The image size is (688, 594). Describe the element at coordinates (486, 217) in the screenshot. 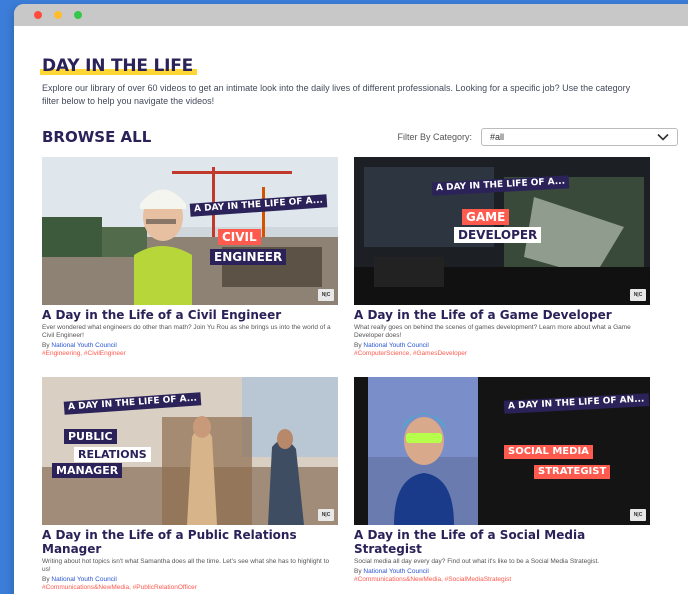

I see `banner-main-1: GAME` at that location.